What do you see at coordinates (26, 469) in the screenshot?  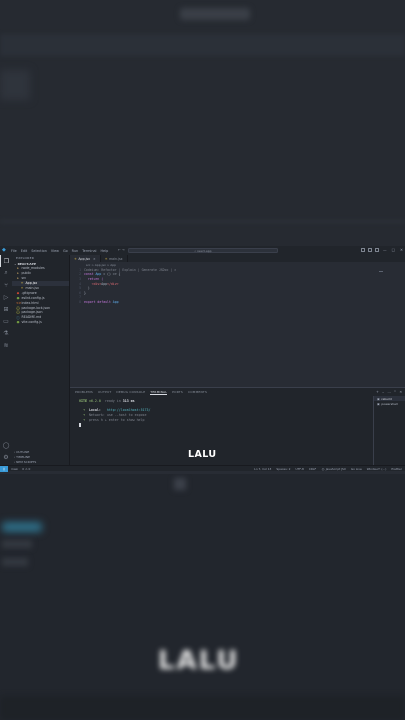 I see `problems-status: 0 ⚠ 0` at bounding box center [26, 469].